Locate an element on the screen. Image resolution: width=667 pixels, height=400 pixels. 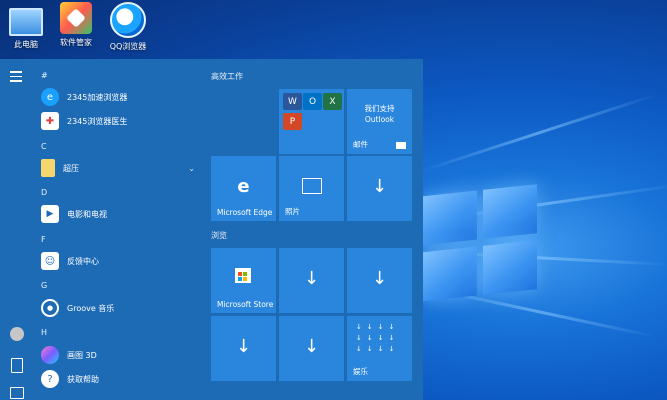
app-folder-chaoya: 超压 ⌄ is located at coordinates (121, 168).